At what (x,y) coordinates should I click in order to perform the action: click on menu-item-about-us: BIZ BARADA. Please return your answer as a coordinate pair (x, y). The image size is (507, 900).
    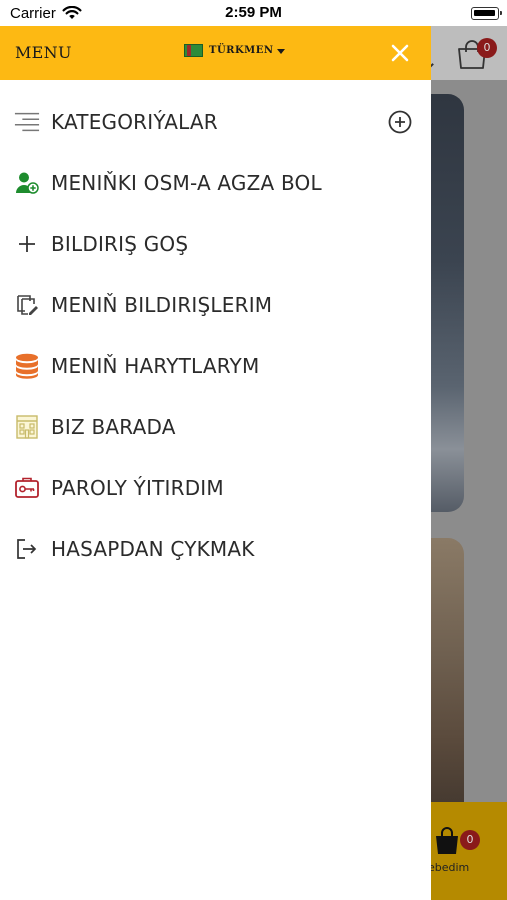
    Looking at the image, I should click on (215, 426).